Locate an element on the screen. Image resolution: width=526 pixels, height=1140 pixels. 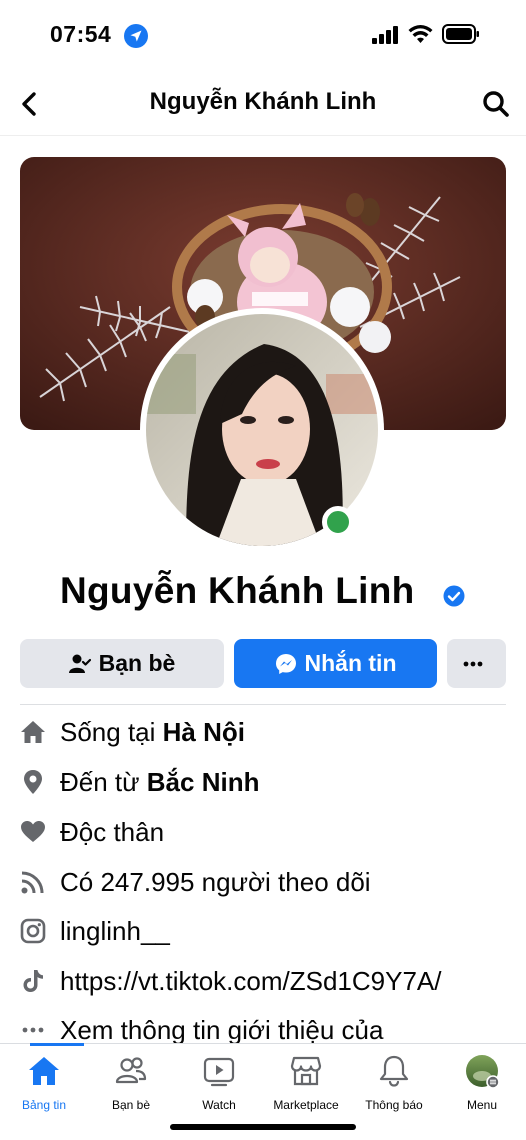
messenger-icon is located at coordinates (285, 663).